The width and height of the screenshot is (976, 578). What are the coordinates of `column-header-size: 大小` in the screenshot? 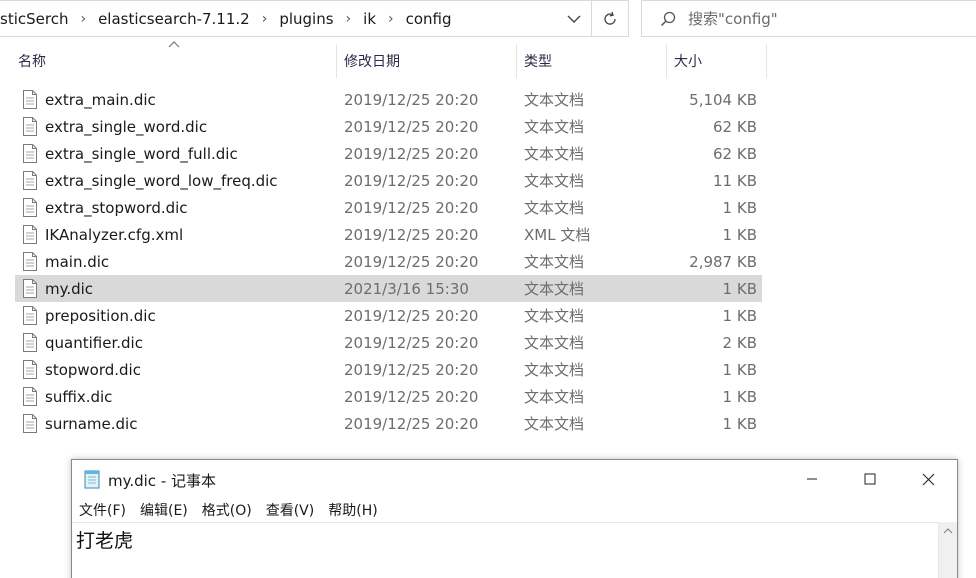 It's located at (719, 61).